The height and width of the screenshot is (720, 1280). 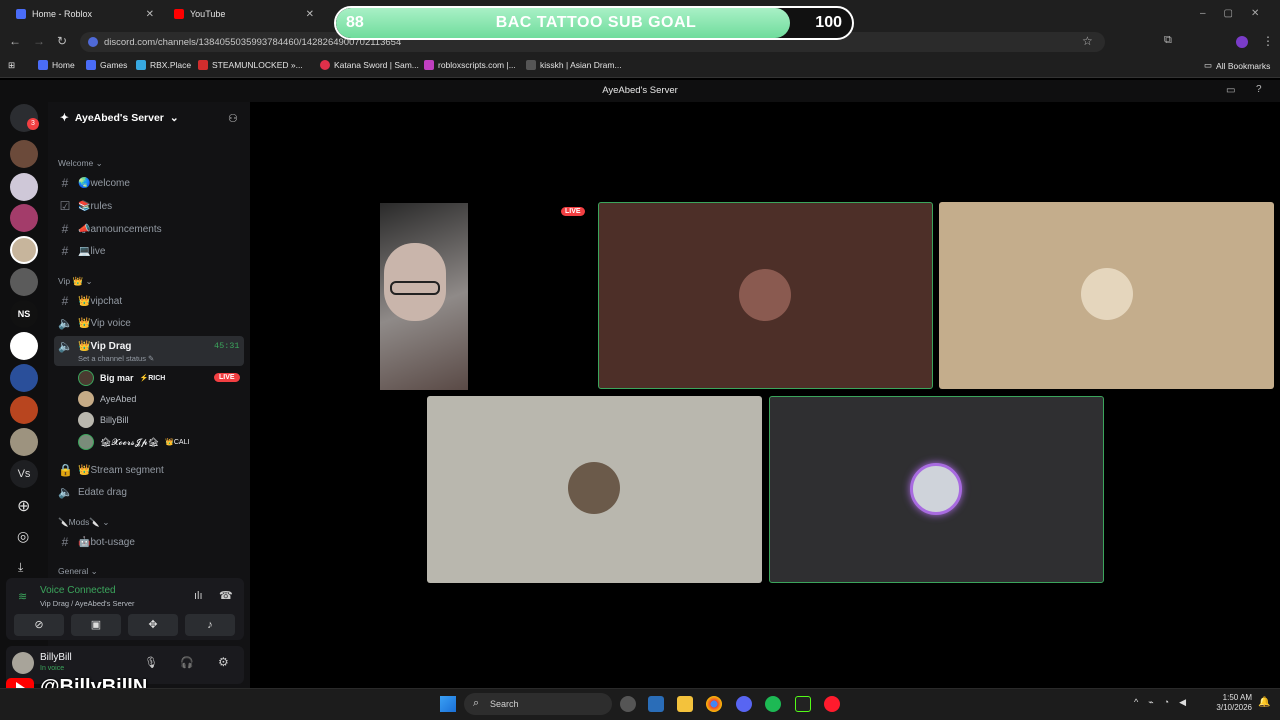 What do you see at coordinates (1165, 702) in the screenshot?
I see `system-tray-icons: ^⌁◔◀` at bounding box center [1165, 702].